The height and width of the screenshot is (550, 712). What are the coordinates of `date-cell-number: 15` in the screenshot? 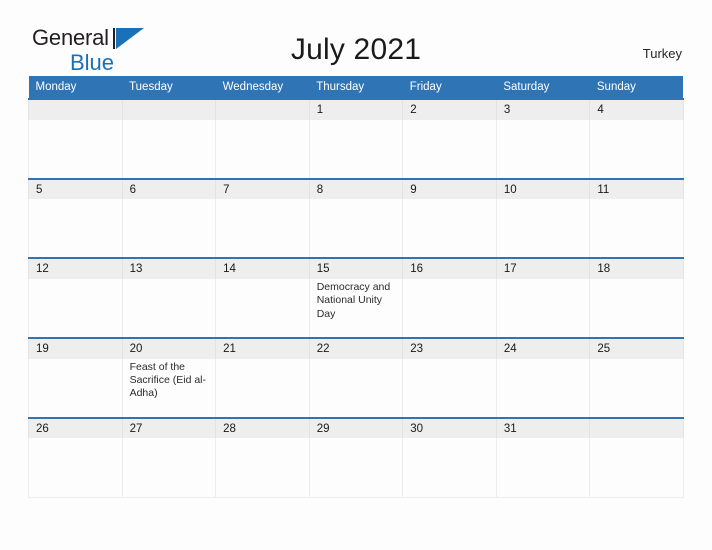 It's located at (356, 268).